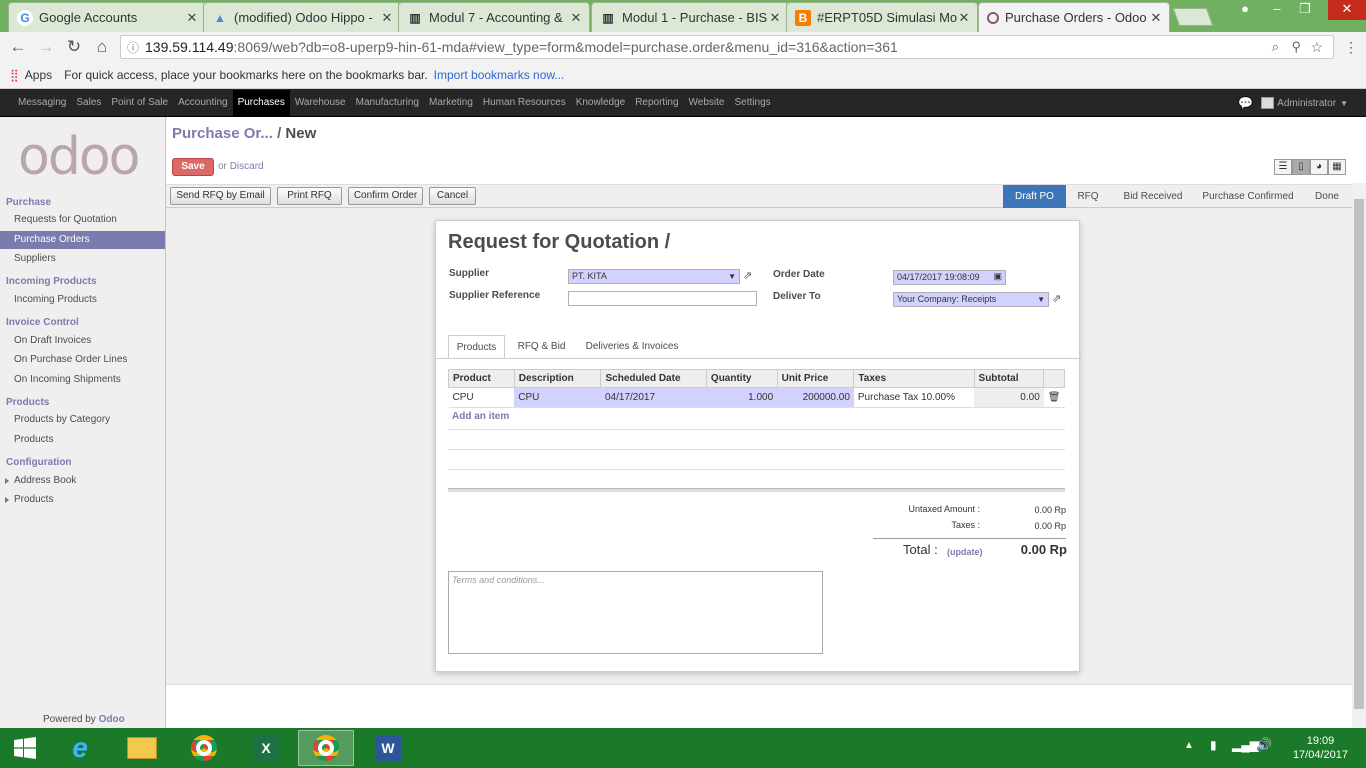 The image size is (1366, 768). What do you see at coordinates (74, 47) in the screenshot?
I see `reload-icon: ↻` at bounding box center [74, 47].